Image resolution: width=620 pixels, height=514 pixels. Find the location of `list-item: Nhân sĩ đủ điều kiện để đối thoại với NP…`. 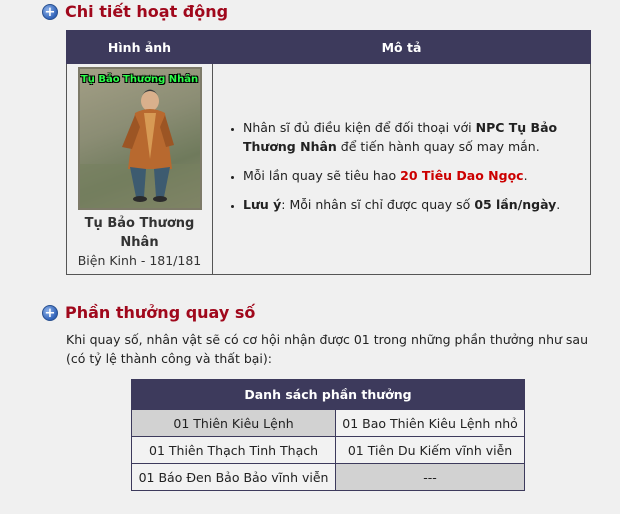

list-item: Nhân sĩ đủ điều kiện để đối thoại với NP… is located at coordinates (411, 137).